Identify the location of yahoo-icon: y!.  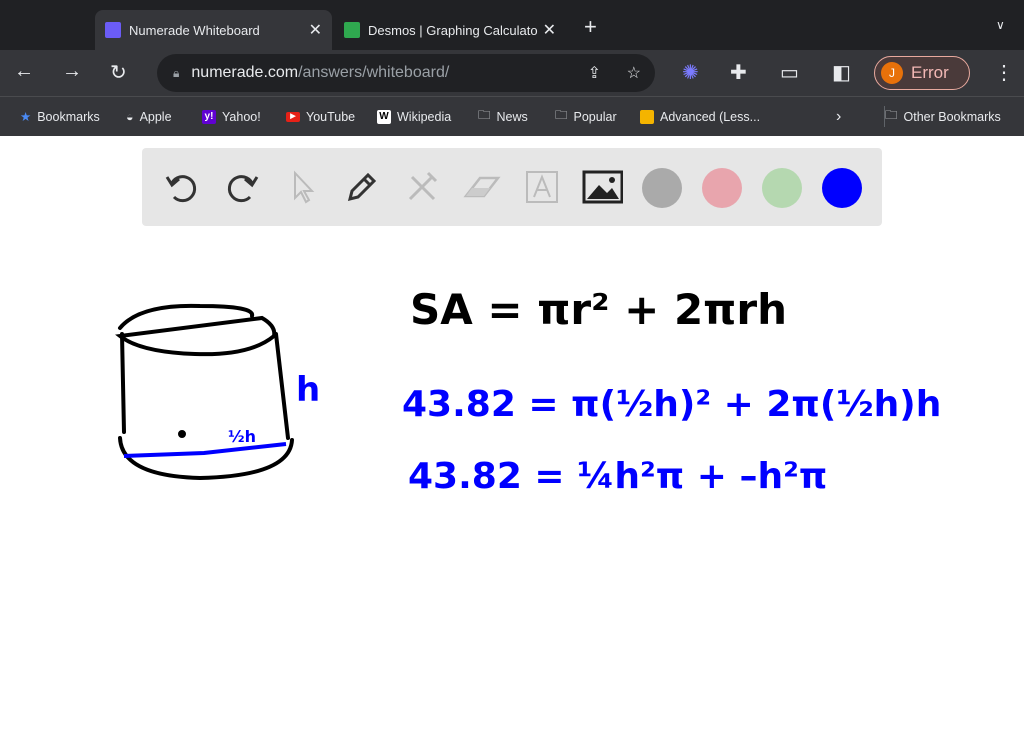
(209, 116).